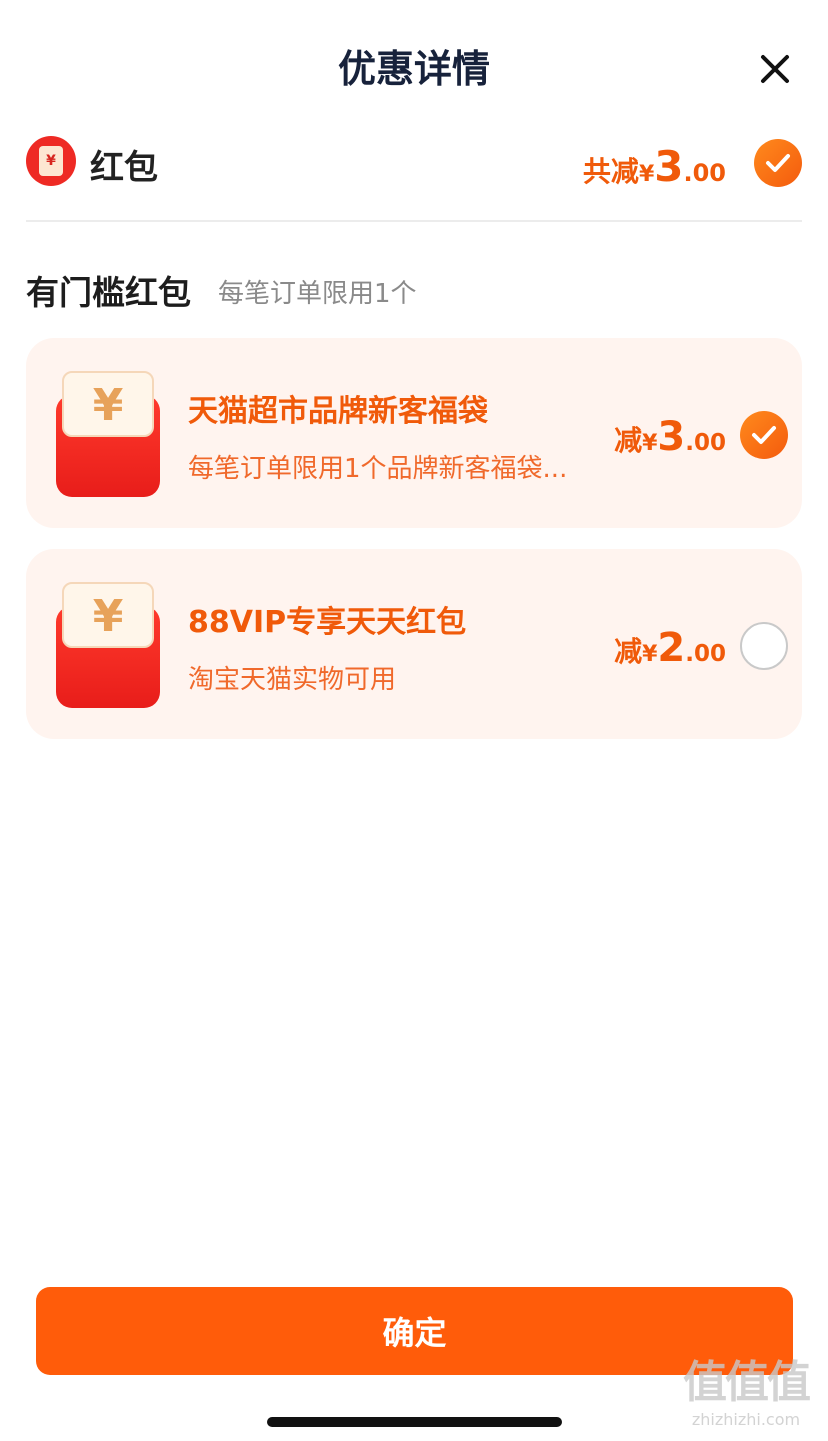 The image size is (828, 1441). What do you see at coordinates (747, 1382) in the screenshot?
I see `watermark-logo: 值值值` at bounding box center [747, 1382].